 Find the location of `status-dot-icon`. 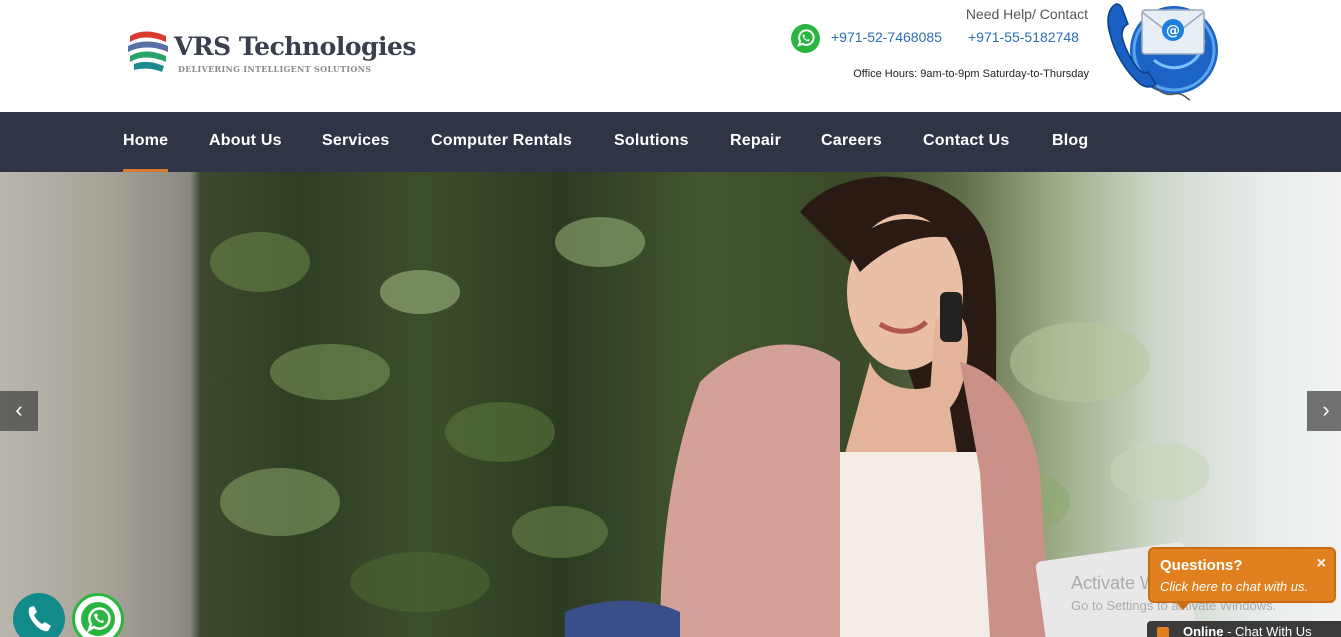

status-dot-icon is located at coordinates (1163, 632).